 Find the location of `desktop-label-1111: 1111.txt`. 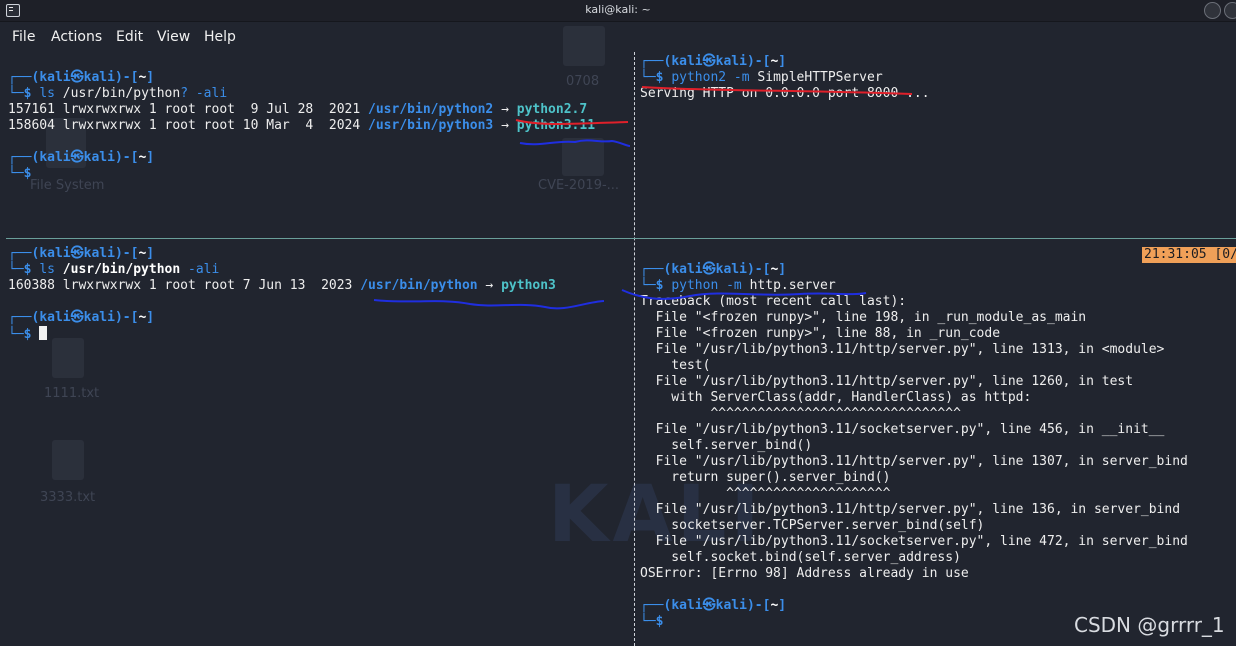

desktop-label-1111: 1111.txt is located at coordinates (72, 393).